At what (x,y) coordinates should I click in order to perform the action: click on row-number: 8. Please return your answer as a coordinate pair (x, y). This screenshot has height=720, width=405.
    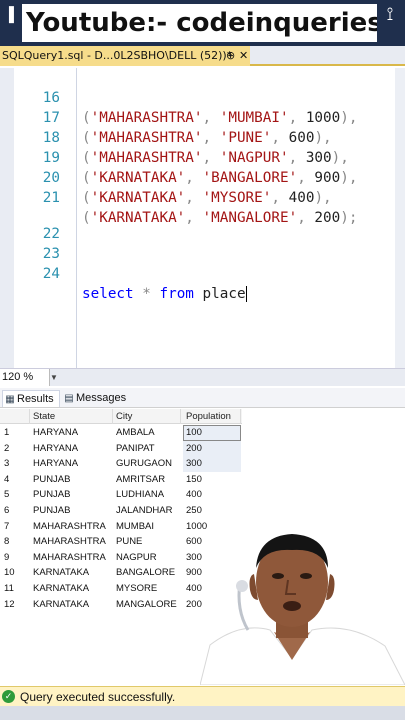
    Looking at the image, I should click on (7, 542).